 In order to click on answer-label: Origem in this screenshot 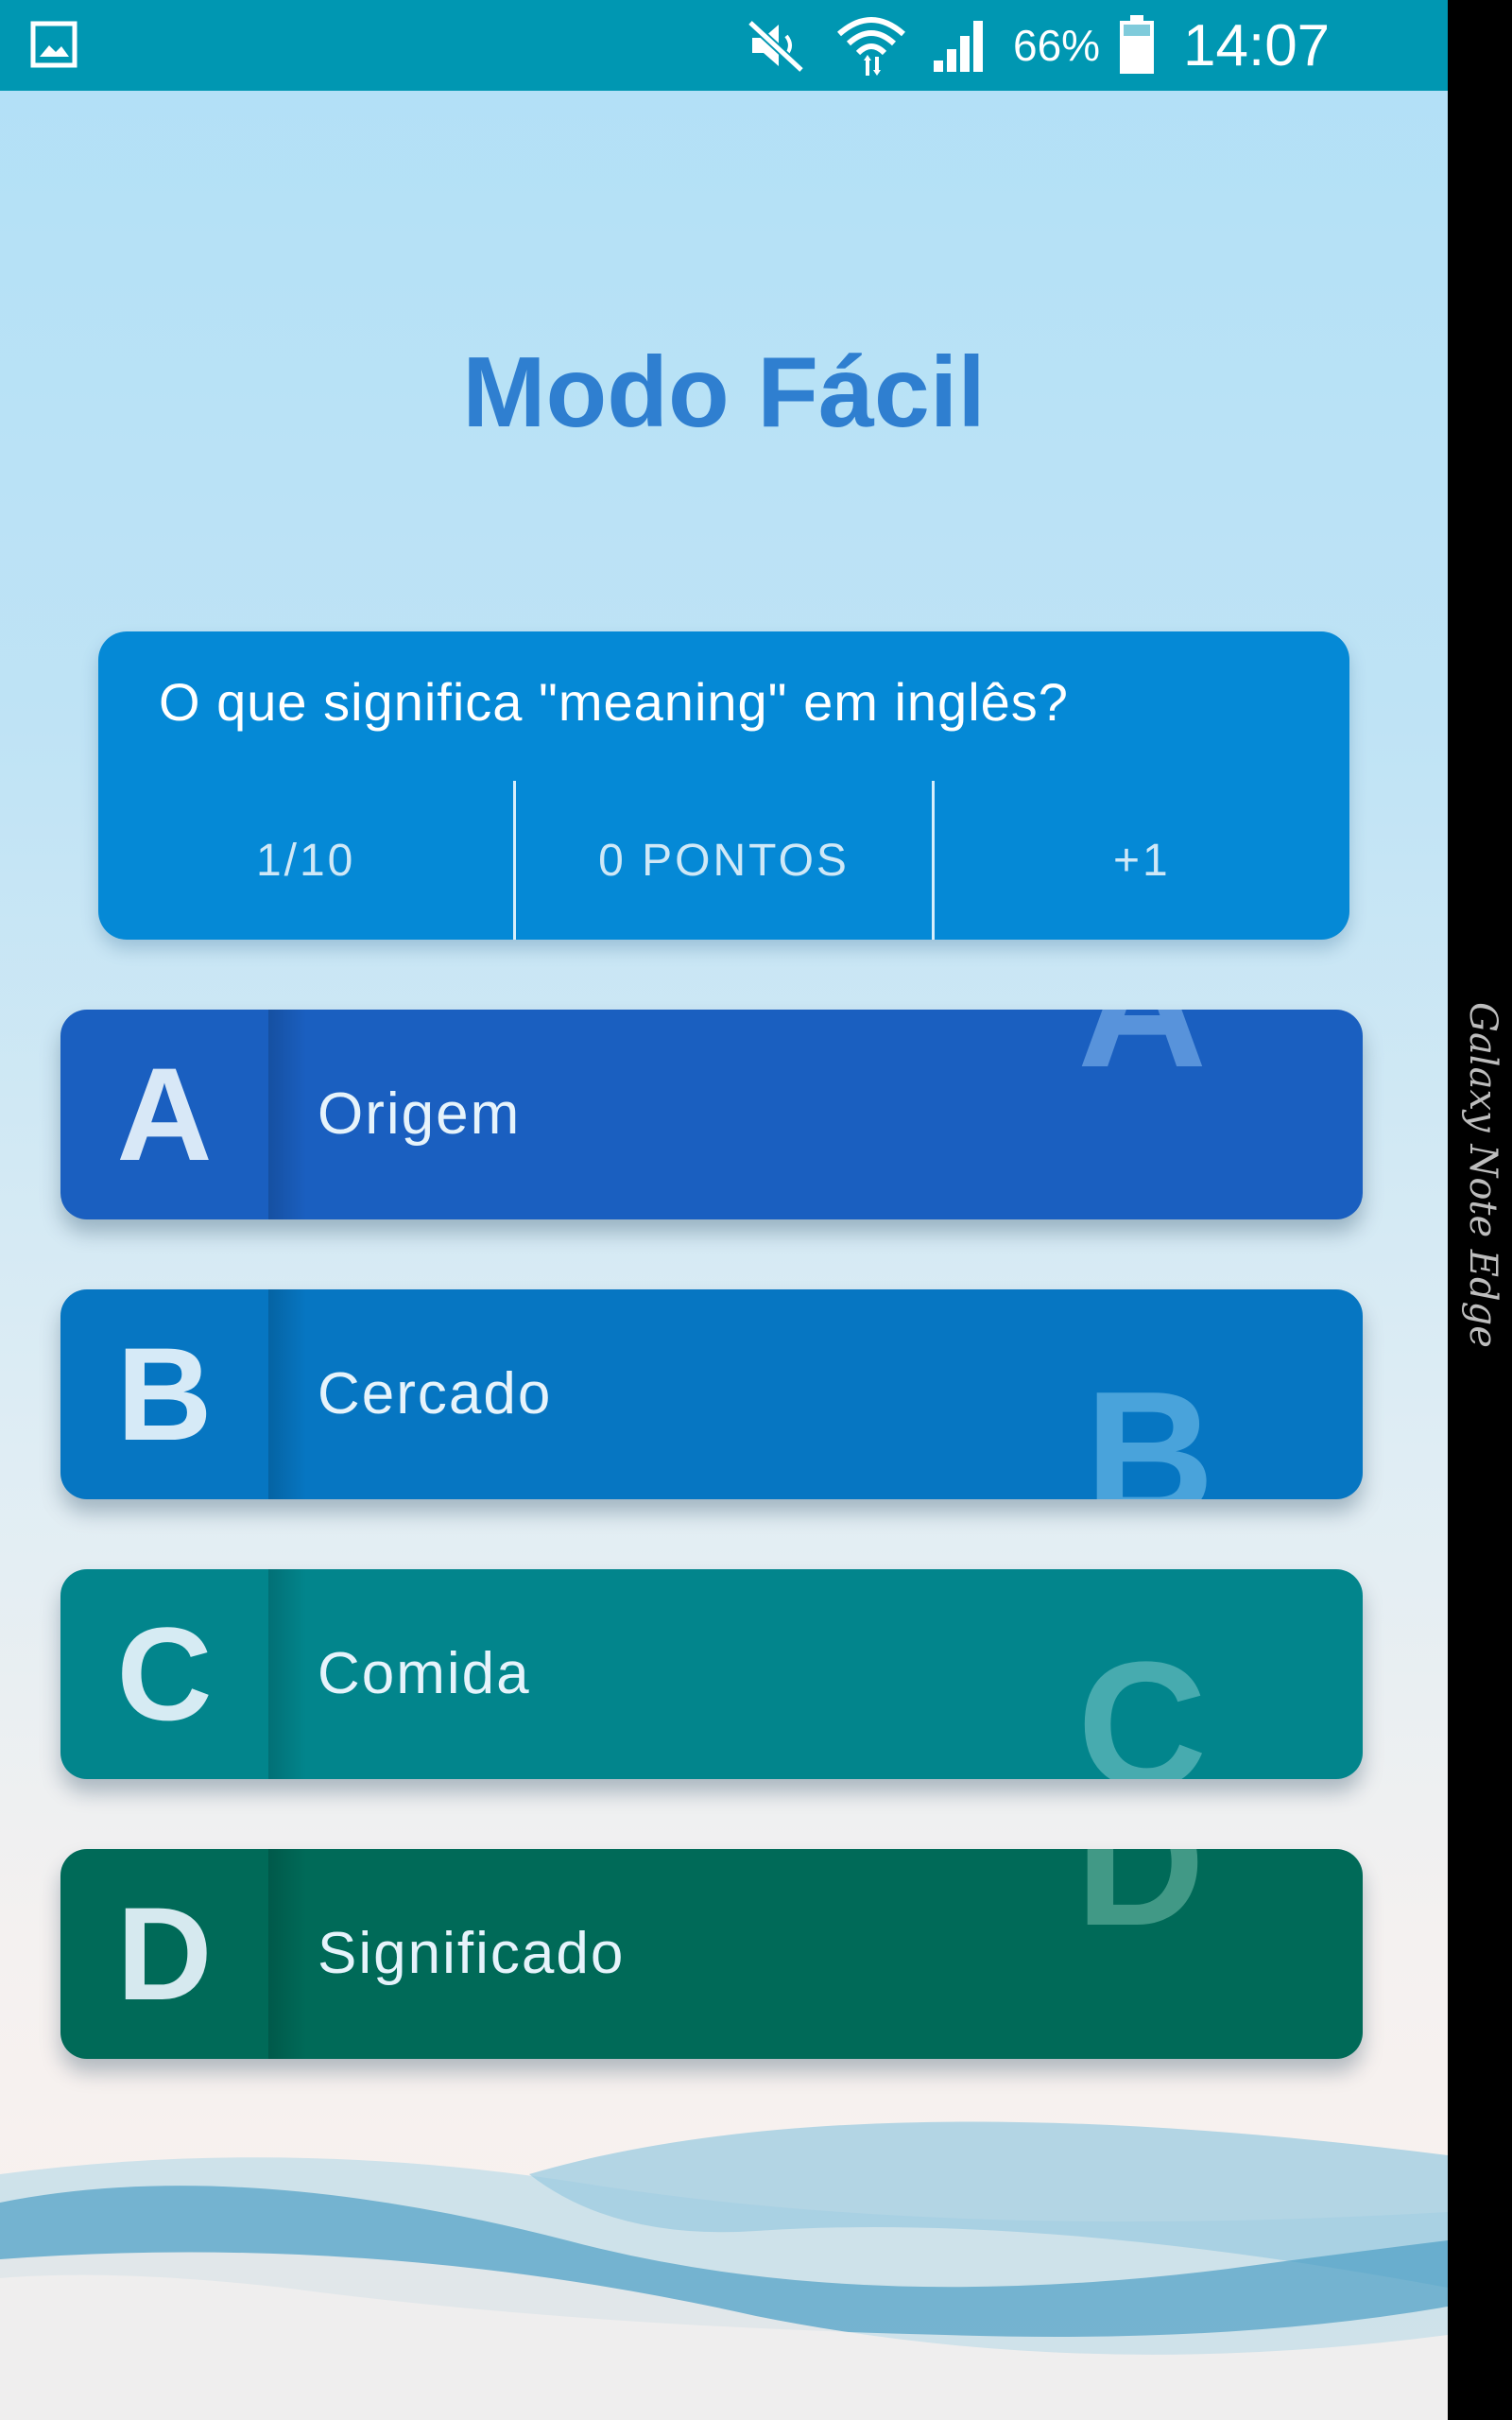, I will do `click(420, 1114)`.